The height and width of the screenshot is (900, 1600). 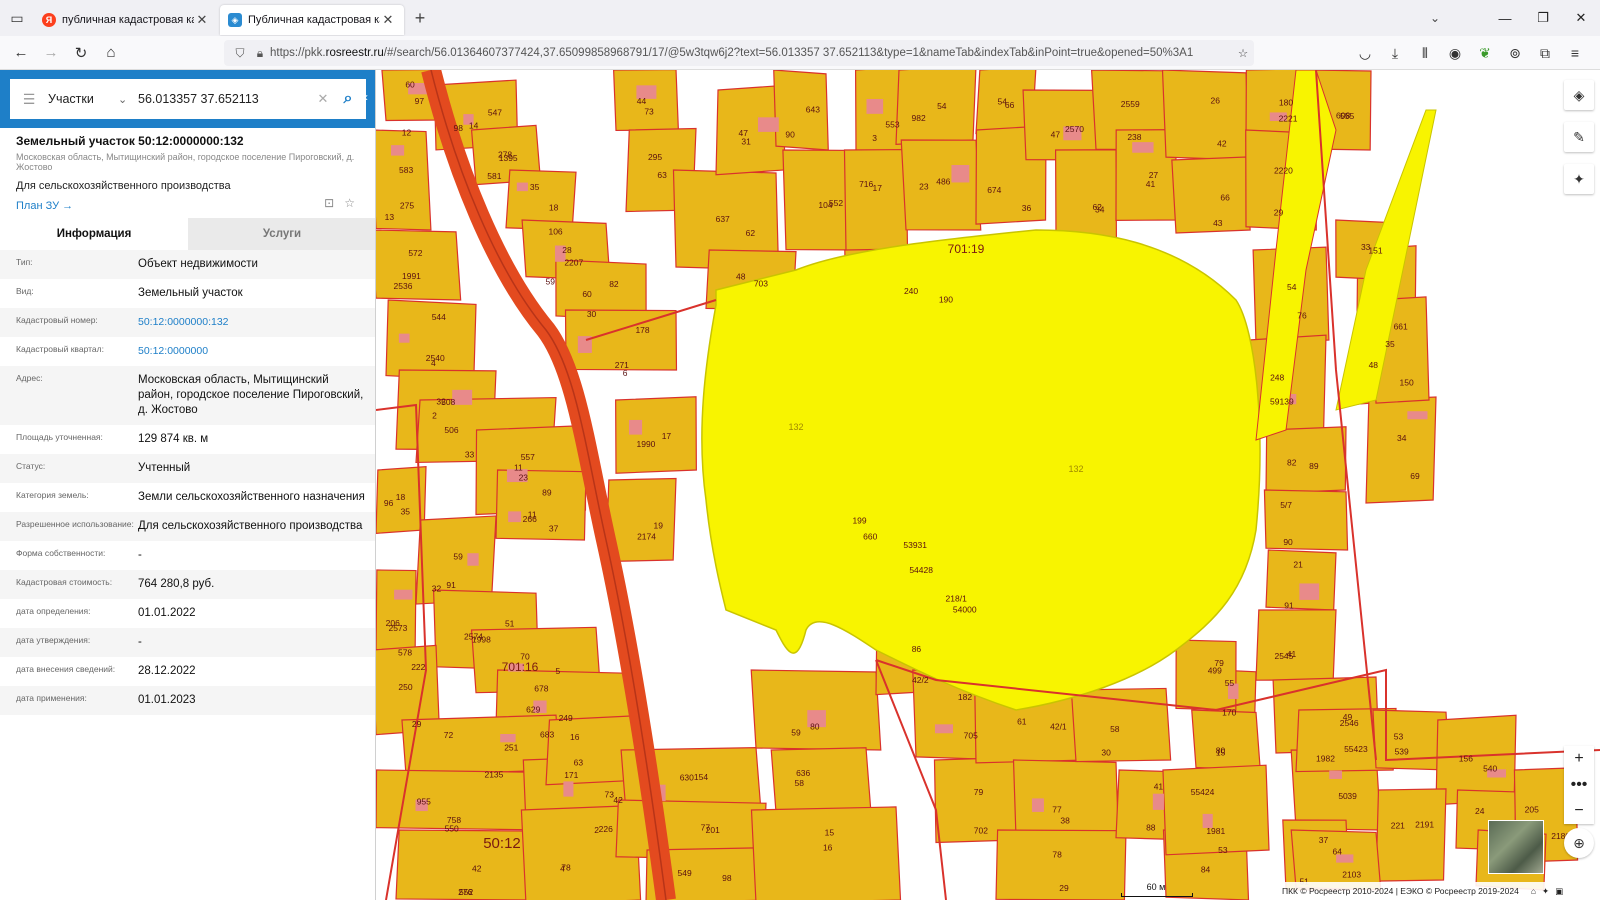 What do you see at coordinates (329, 203) in the screenshot?
I see `zoom-to-object-icon: ⊡` at bounding box center [329, 203].